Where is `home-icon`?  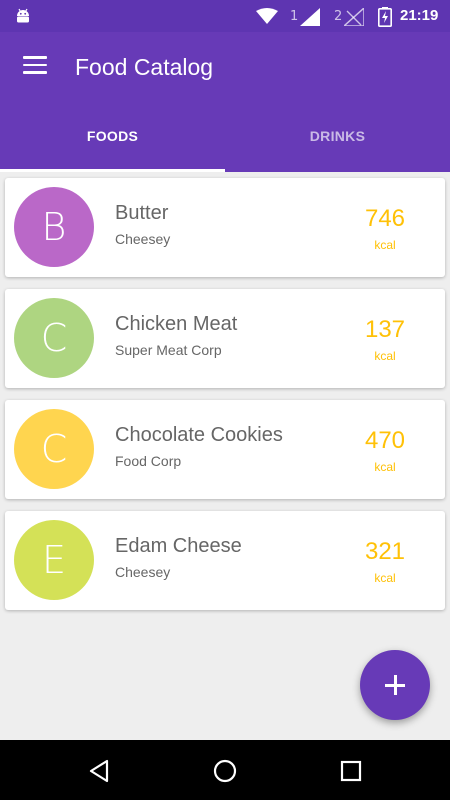
home-icon is located at coordinates (225, 771).